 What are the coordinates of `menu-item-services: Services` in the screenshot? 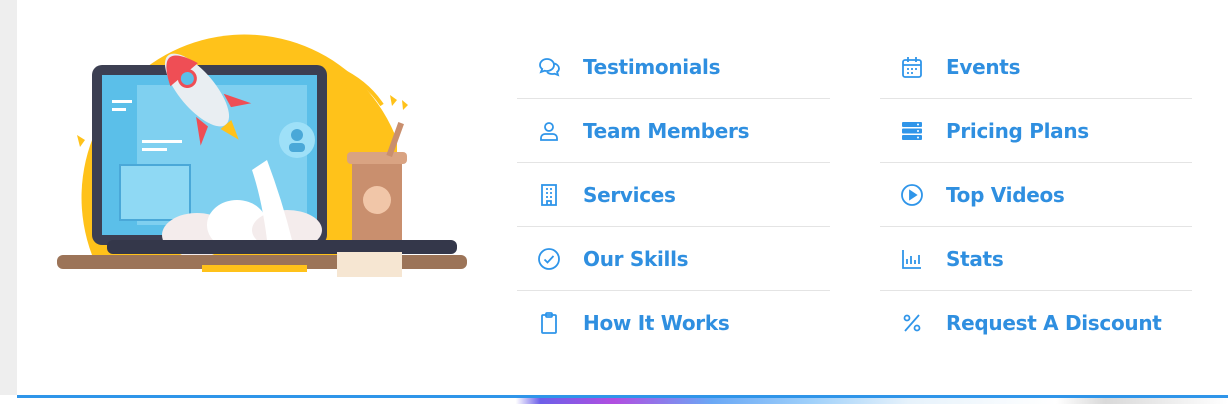 It's located at (673, 195).